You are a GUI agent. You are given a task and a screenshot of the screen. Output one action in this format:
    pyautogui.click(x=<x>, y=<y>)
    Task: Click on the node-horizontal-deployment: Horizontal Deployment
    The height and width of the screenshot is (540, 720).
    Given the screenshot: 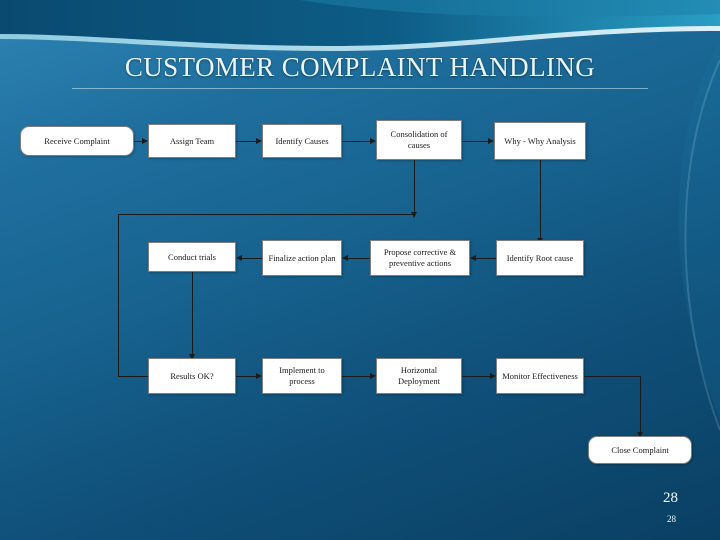 What is the action you would take?
    pyautogui.click(x=419, y=376)
    